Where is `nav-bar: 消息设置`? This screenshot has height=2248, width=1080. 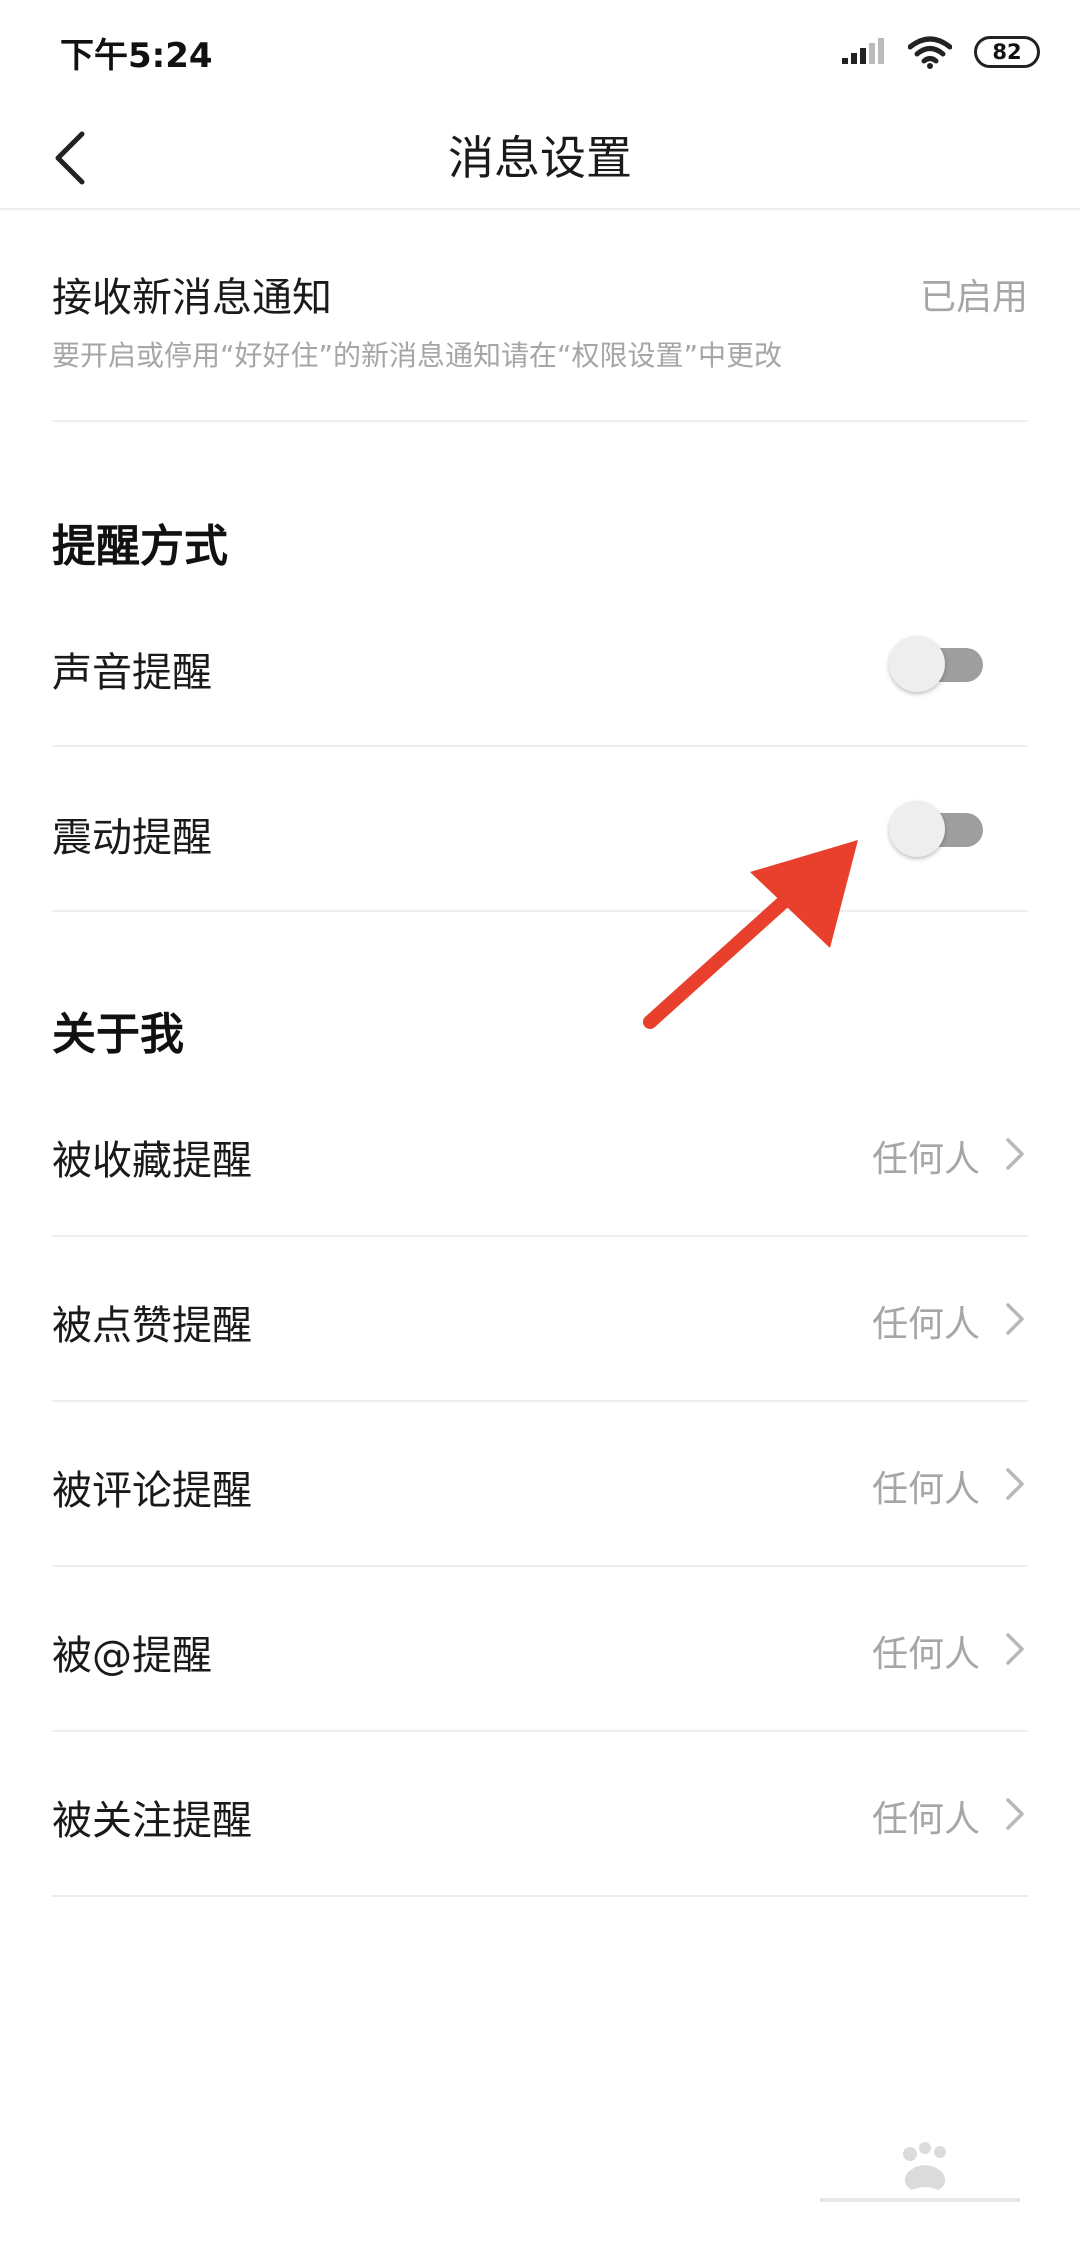 nav-bar: 消息设置 is located at coordinates (540, 155).